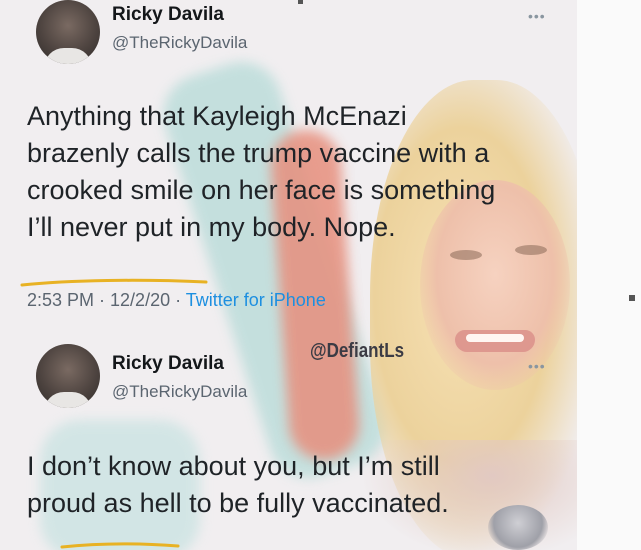  I want to click on right-gutter, so click(609, 275).